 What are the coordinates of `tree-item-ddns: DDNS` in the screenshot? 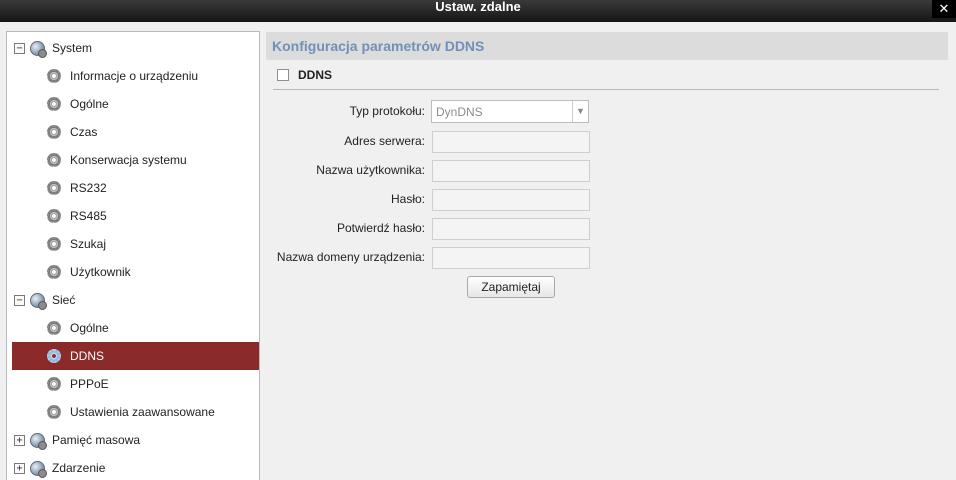 It's located at (135, 356).